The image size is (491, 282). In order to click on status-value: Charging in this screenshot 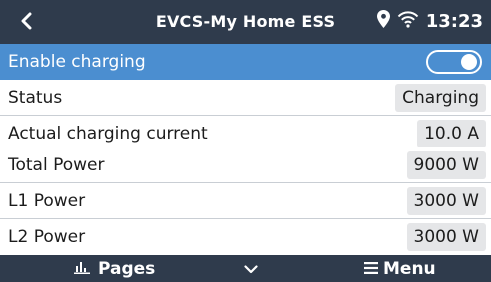, I will do `click(440, 98)`.